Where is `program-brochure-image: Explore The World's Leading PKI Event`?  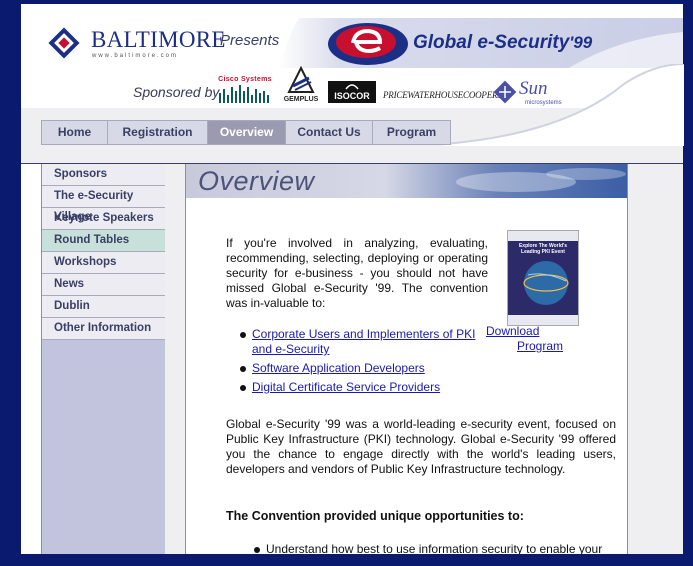
program-brochure-image: Explore The World's Leading PKI Event is located at coordinates (543, 278).